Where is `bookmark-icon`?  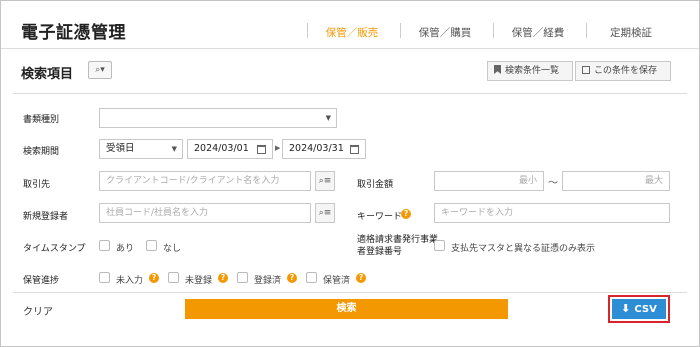 bookmark-icon is located at coordinates (497, 69).